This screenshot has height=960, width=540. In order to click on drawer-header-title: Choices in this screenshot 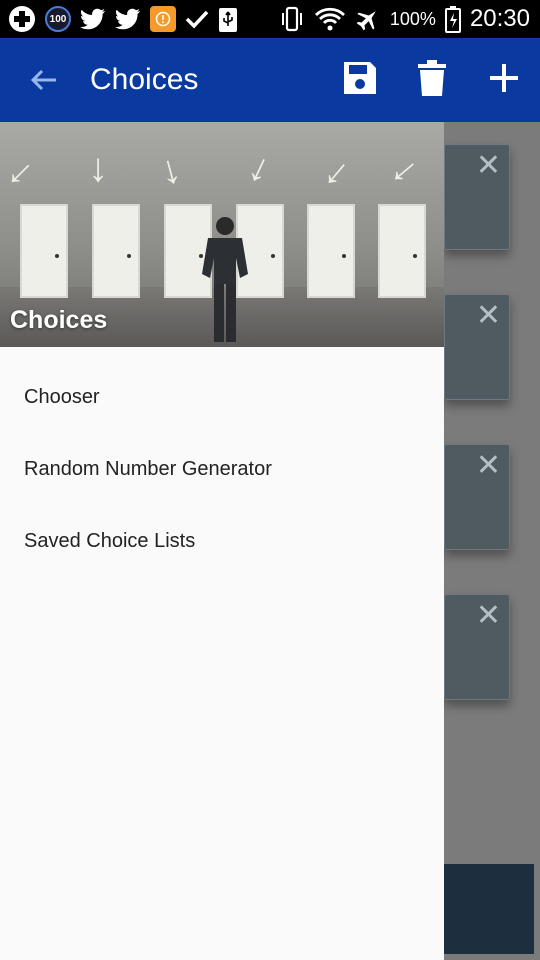, I will do `click(59, 320)`.